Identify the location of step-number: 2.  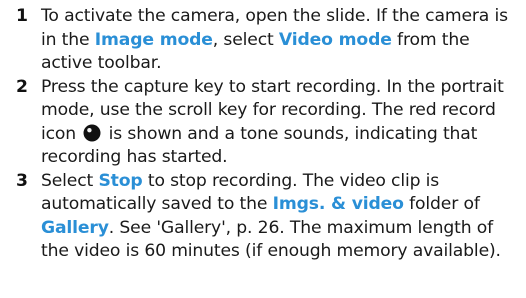
(22, 86).